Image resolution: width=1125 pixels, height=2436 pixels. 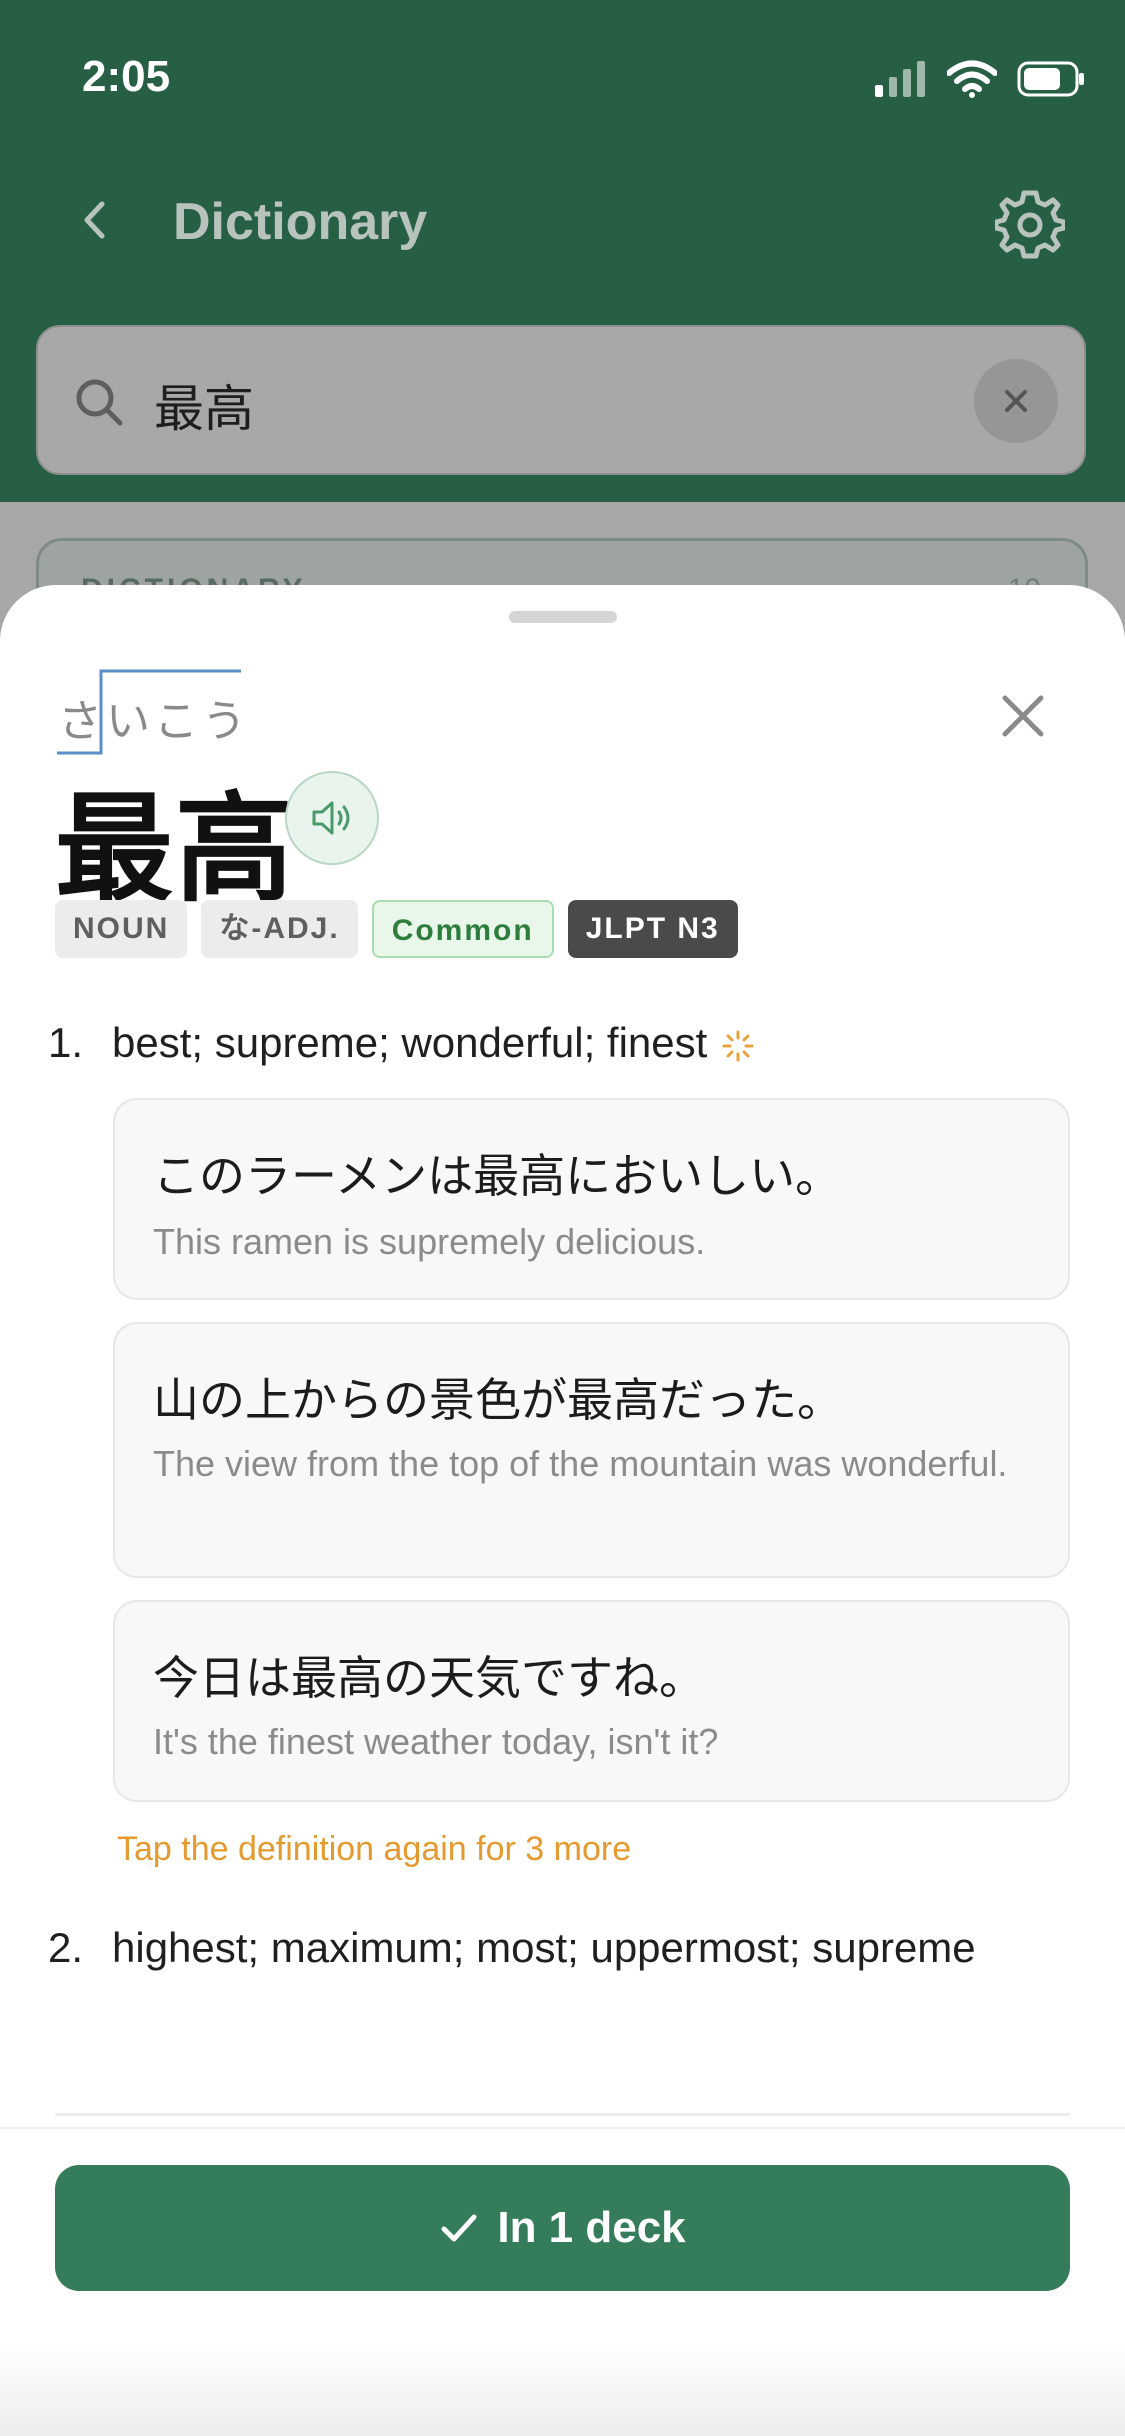 I want to click on sheet-drag-handle, so click(x=563, y=617).